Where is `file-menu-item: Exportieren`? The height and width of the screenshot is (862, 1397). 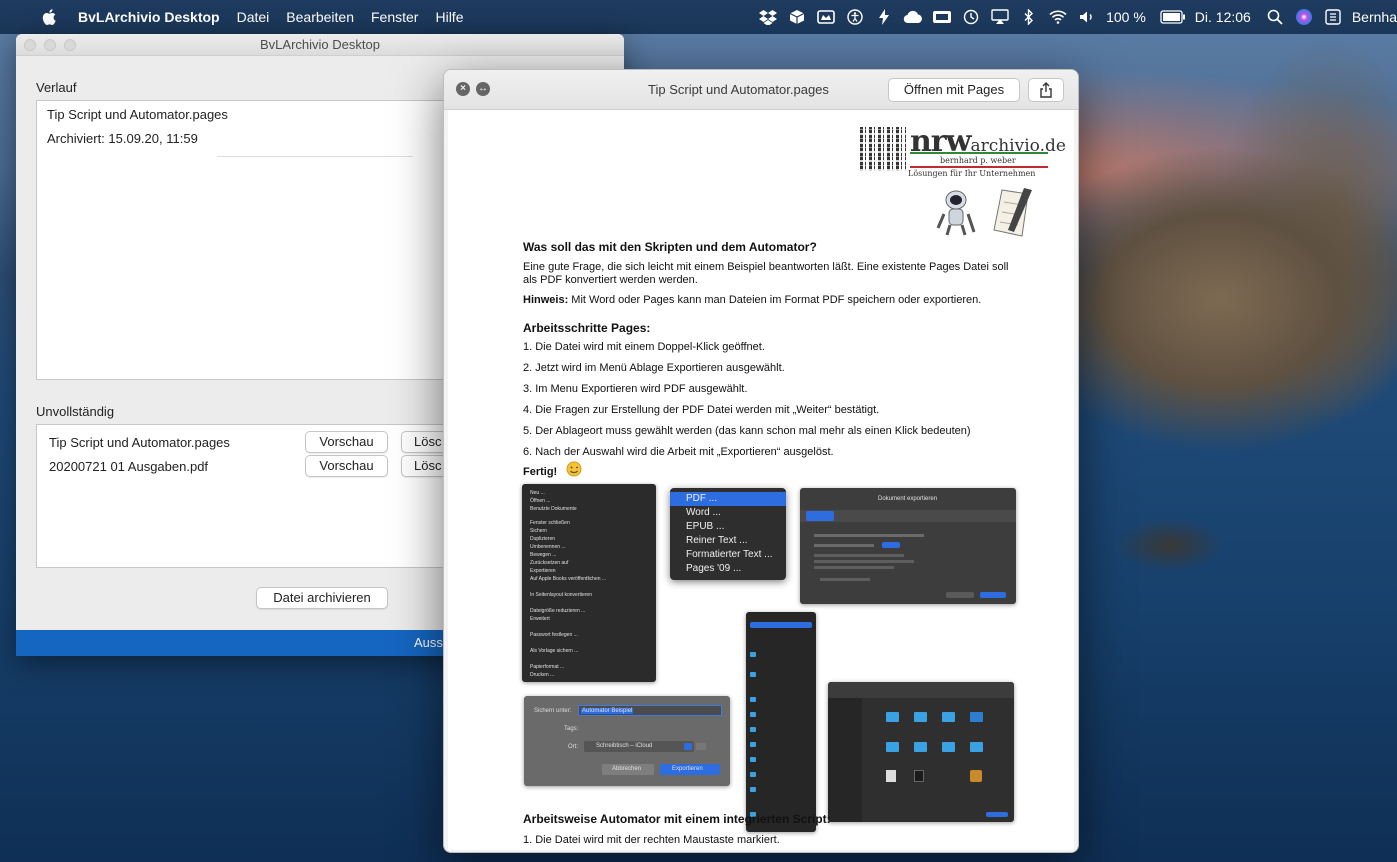 file-menu-item: Exportieren is located at coordinates (543, 571).